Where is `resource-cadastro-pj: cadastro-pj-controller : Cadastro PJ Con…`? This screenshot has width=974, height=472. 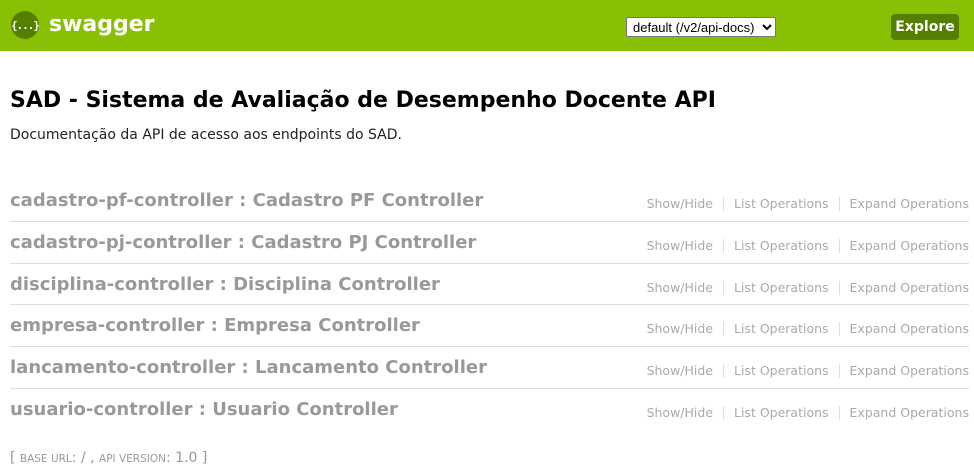 resource-cadastro-pj: cadastro-pj-controller : Cadastro PJ Con… is located at coordinates (489, 243).